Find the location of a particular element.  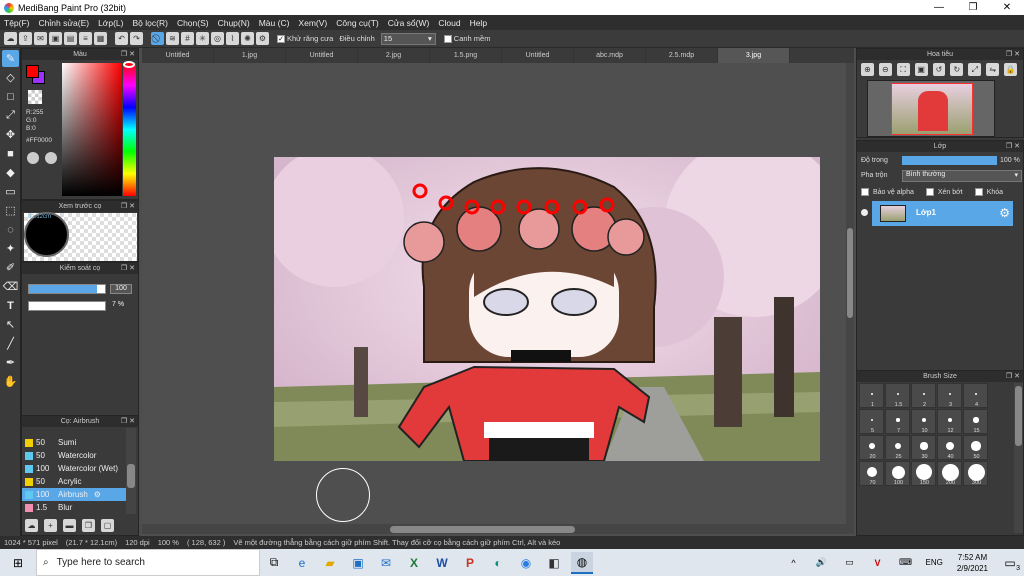

horizontal-scroll-thumb is located at coordinates (482, 529).